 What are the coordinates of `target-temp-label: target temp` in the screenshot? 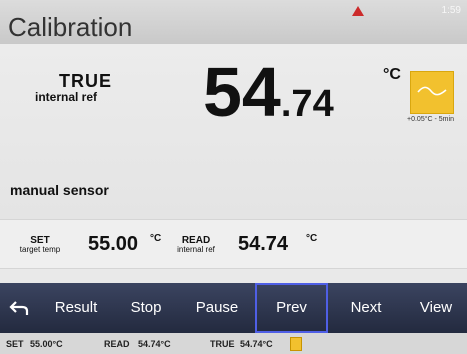 It's located at (40, 249).